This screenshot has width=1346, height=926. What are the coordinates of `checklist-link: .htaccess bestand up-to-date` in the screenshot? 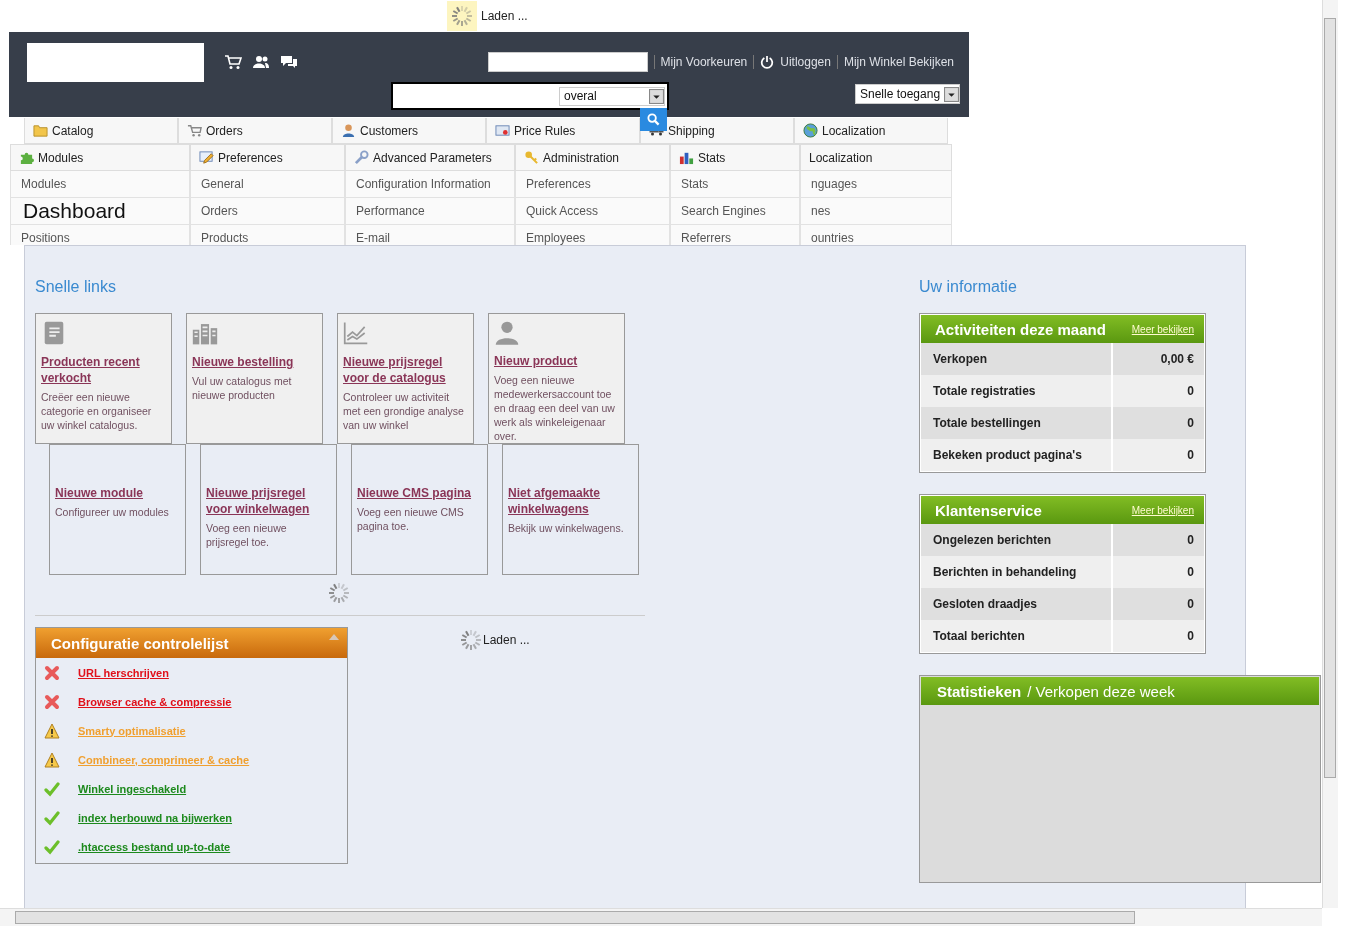 It's located at (154, 846).